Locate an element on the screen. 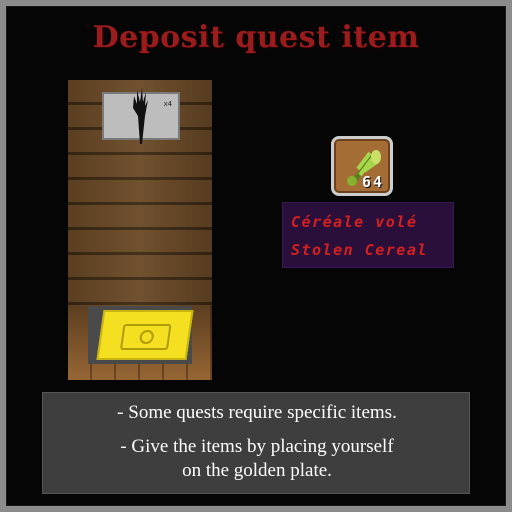  item-name-fr: Céréale volé is located at coordinates (354, 222).